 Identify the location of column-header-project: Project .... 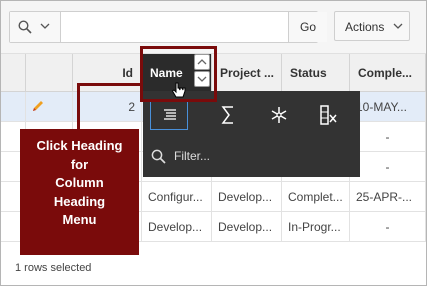
(247, 73).